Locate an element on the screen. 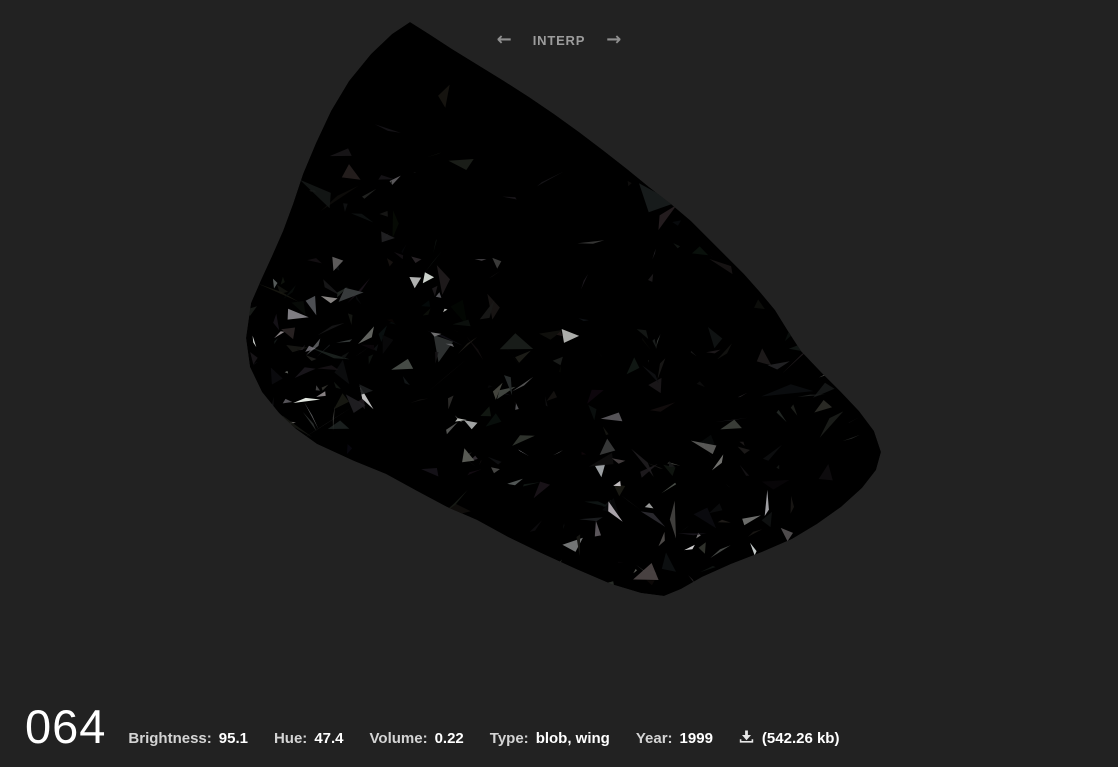 Image resolution: width=1118 pixels, height=767 pixels. interp-nav: ← INTERP → is located at coordinates (559, 40).